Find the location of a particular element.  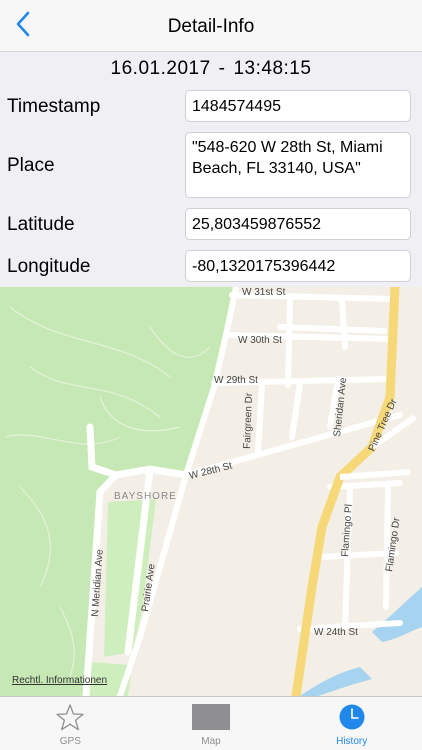

date-text: 16.01.2017 is located at coordinates (160, 68).